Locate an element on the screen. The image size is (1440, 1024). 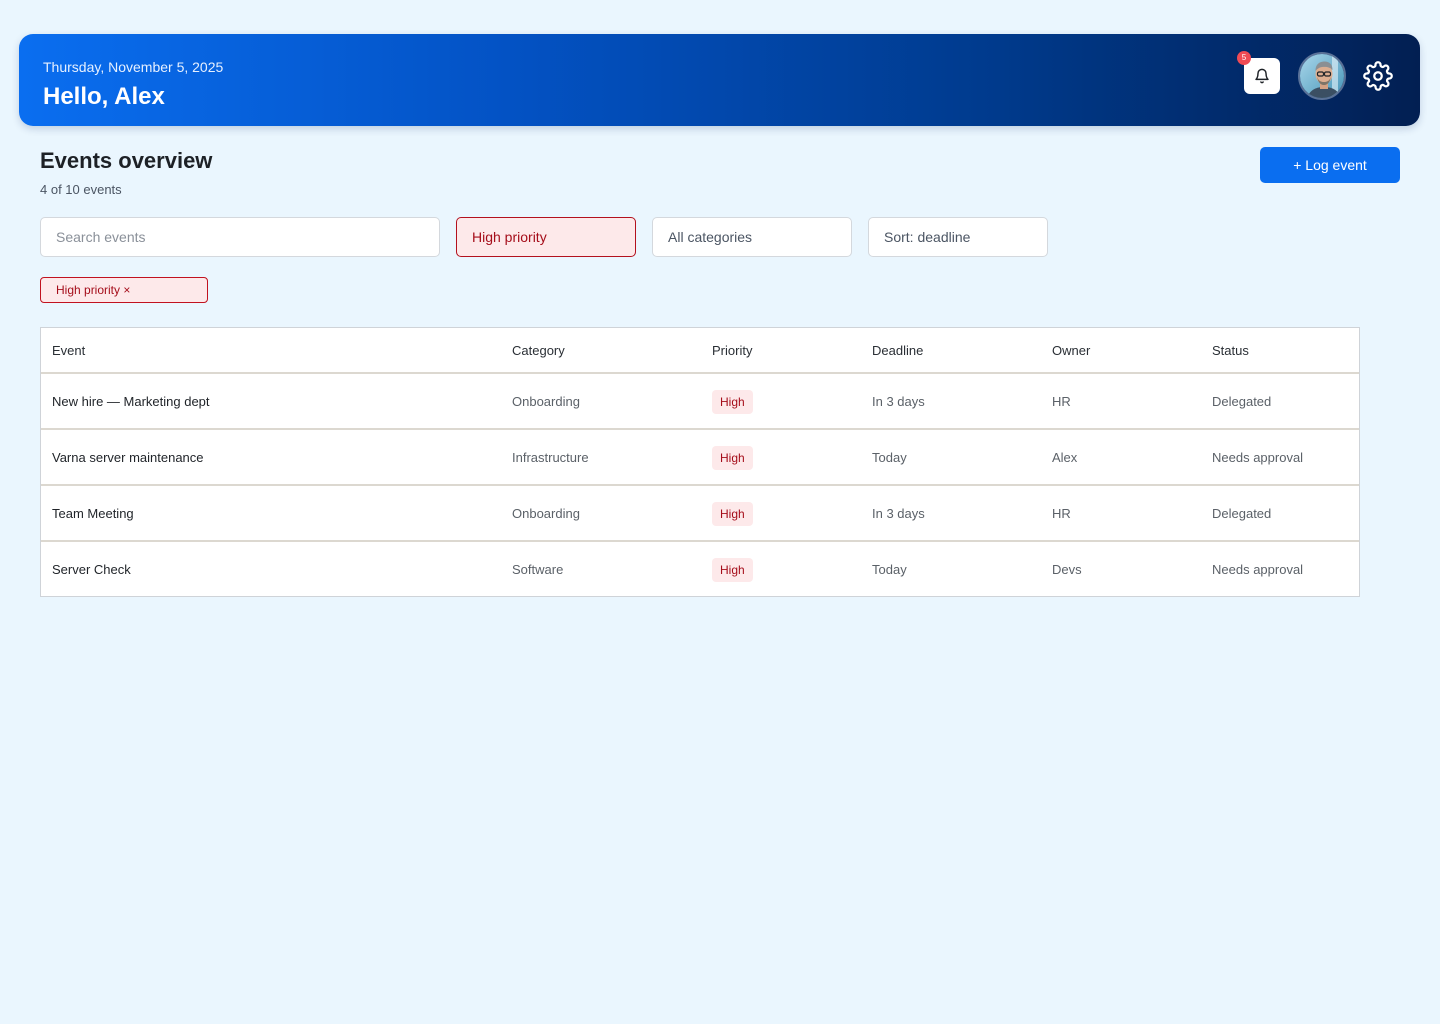
event-name: New hire — Marketing dept is located at coordinates (131, 401).